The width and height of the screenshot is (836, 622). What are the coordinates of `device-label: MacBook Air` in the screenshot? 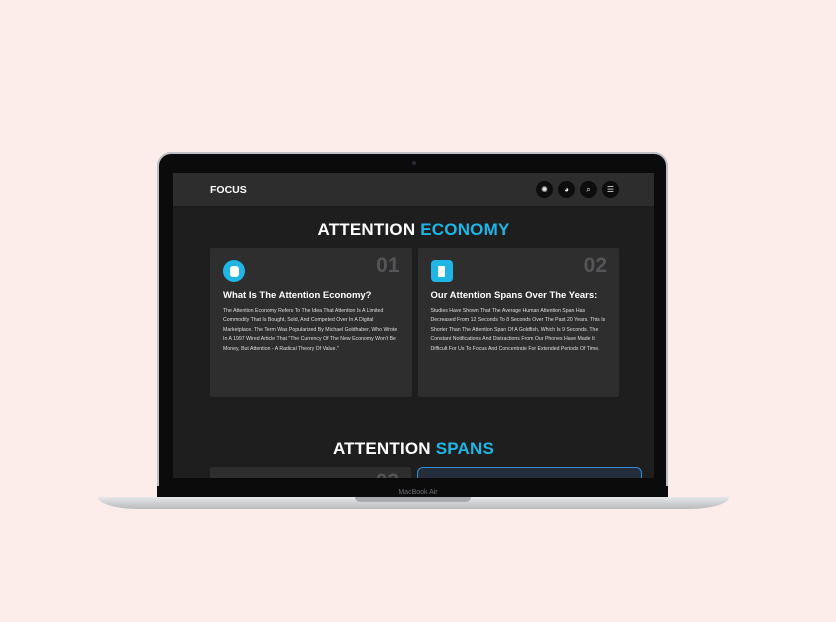 It's located at (418, 492).